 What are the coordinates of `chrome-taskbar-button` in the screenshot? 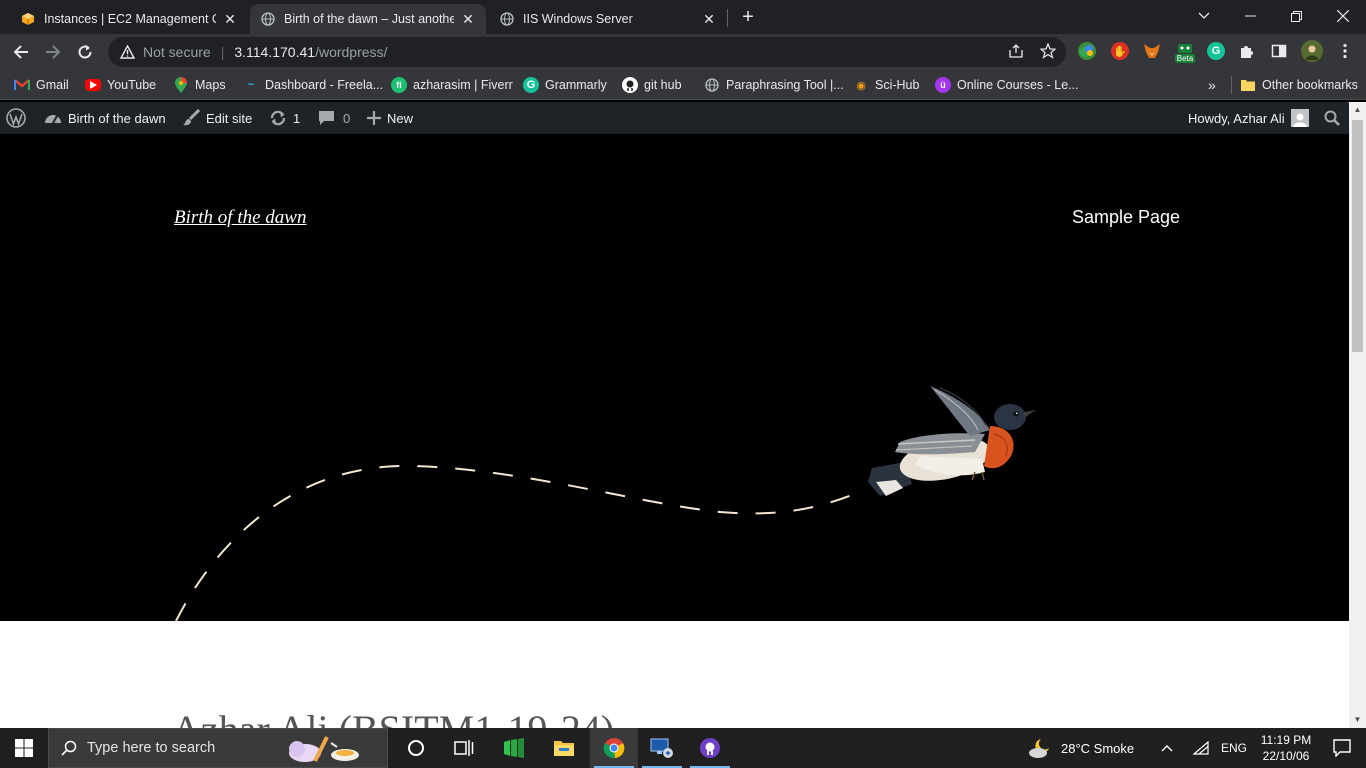 It's located at (614, 748).